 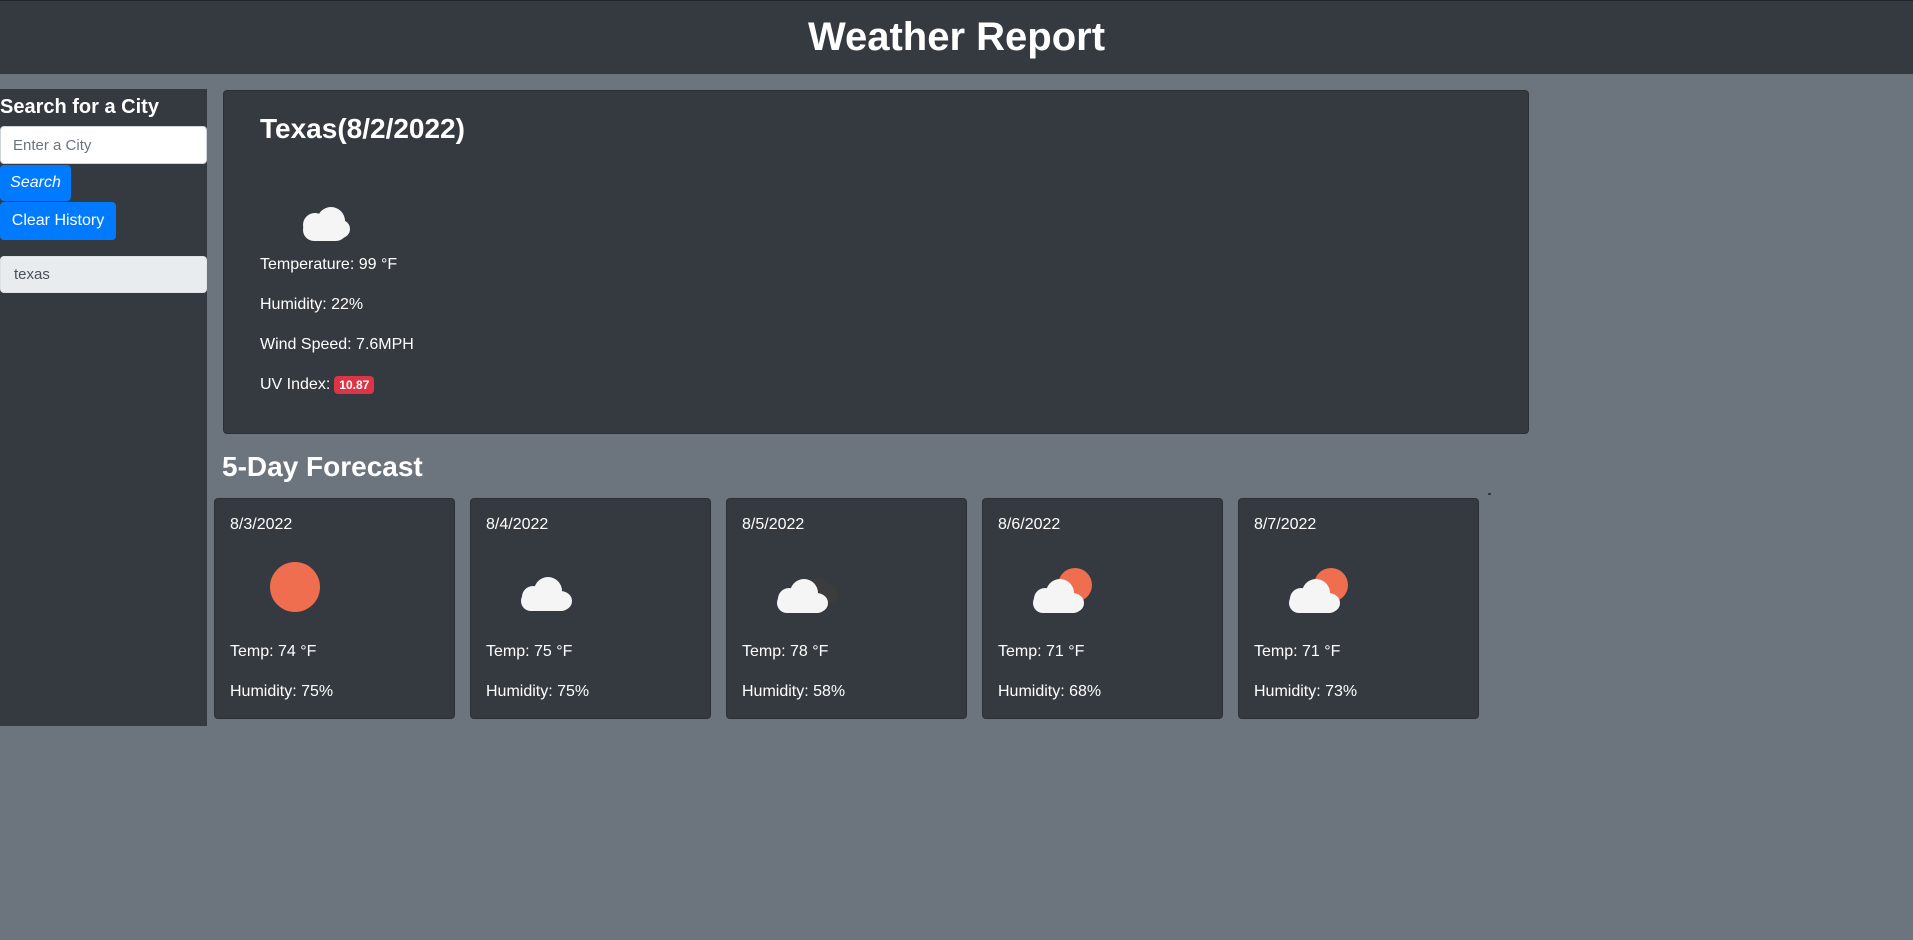 I want to click on forecast-title: 5-Day Forecast, so click(x=322, y=466).